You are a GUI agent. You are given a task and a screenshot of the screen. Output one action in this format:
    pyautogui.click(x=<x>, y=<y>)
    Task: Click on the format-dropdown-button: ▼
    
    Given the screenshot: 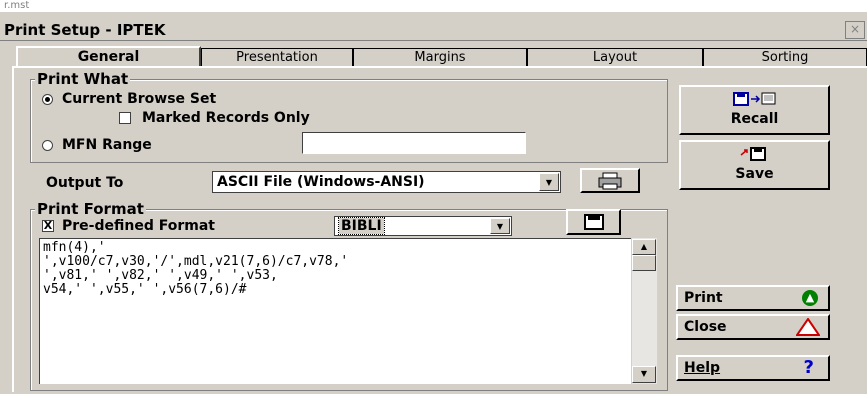 What is the action you would take?
    pyautogui.click(x=500, y=226)
    